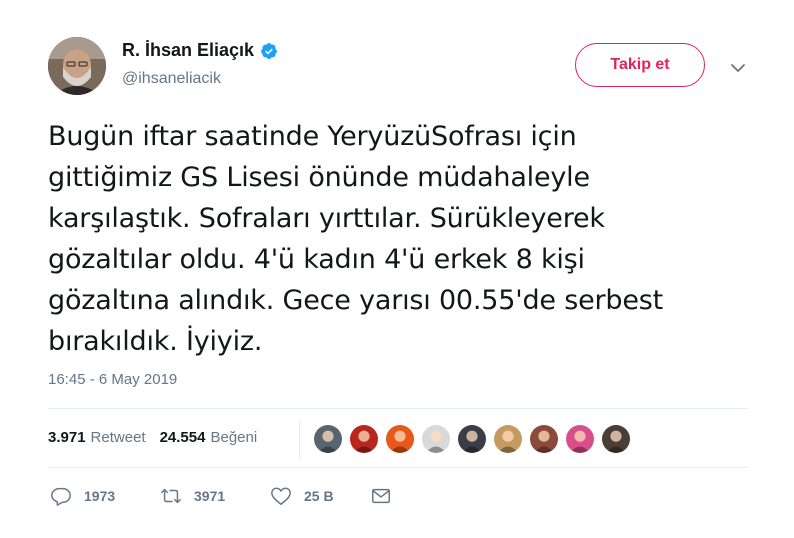 The height and width of the screenshot is (538, 794). What do you see at coordinates (67, 437) in the screenshot?
I see `retweet-count: 3.971` at bounding box center [67, 437].